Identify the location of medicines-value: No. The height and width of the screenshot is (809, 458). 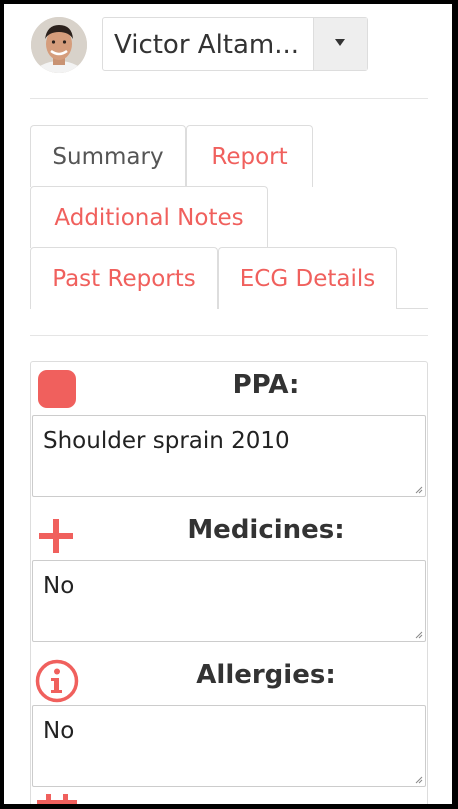
(59, 586).